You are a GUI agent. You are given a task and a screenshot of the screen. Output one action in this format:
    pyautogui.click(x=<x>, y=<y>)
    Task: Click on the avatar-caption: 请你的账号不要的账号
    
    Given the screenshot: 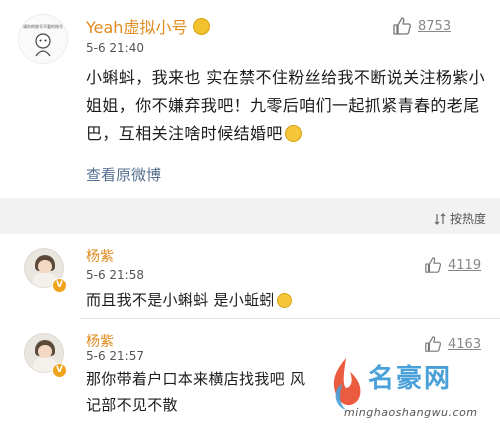 What is the action you would take?
    pyautogui.click(x=43, y=26)
    